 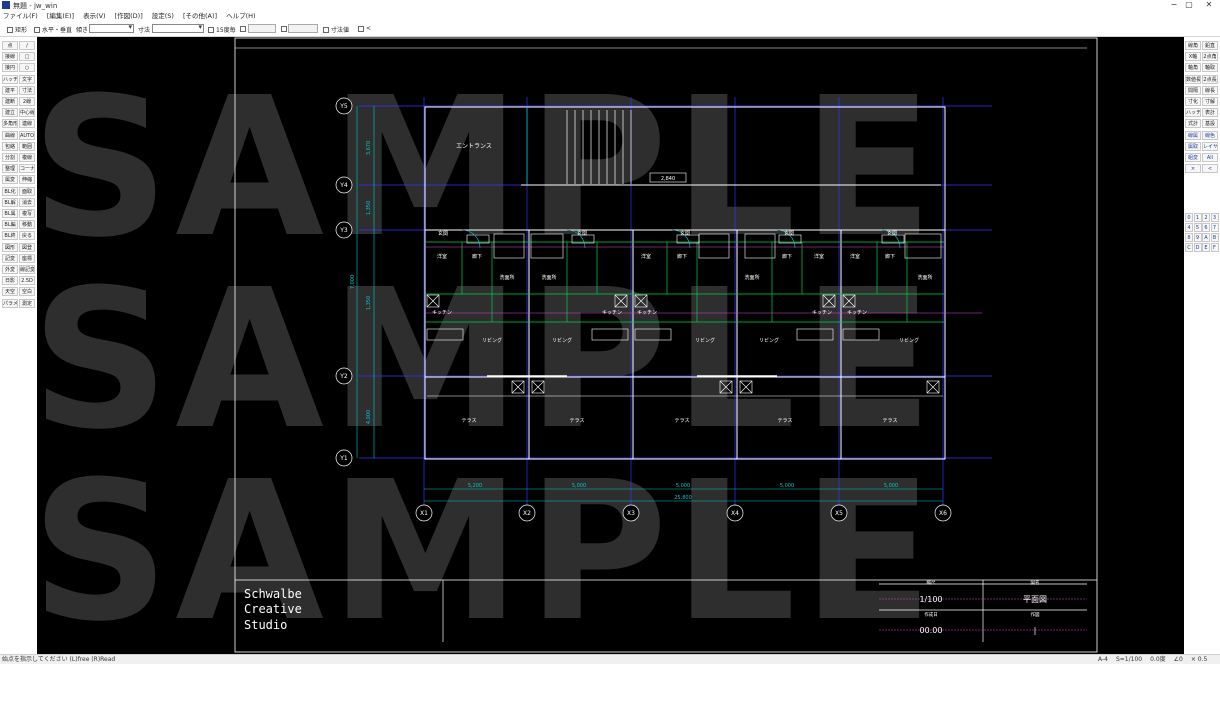 I want to click on left-tool-button: コーナー, so click(x=27, y=169).